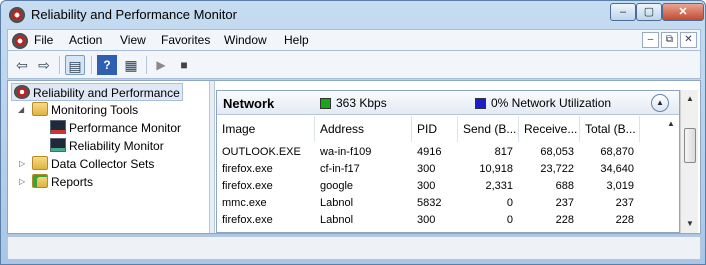 The height and width of the screenshot is (265, 706). I want to click on tree-item-data-collector-sets: Data Collector Sets, so click(93, 164).